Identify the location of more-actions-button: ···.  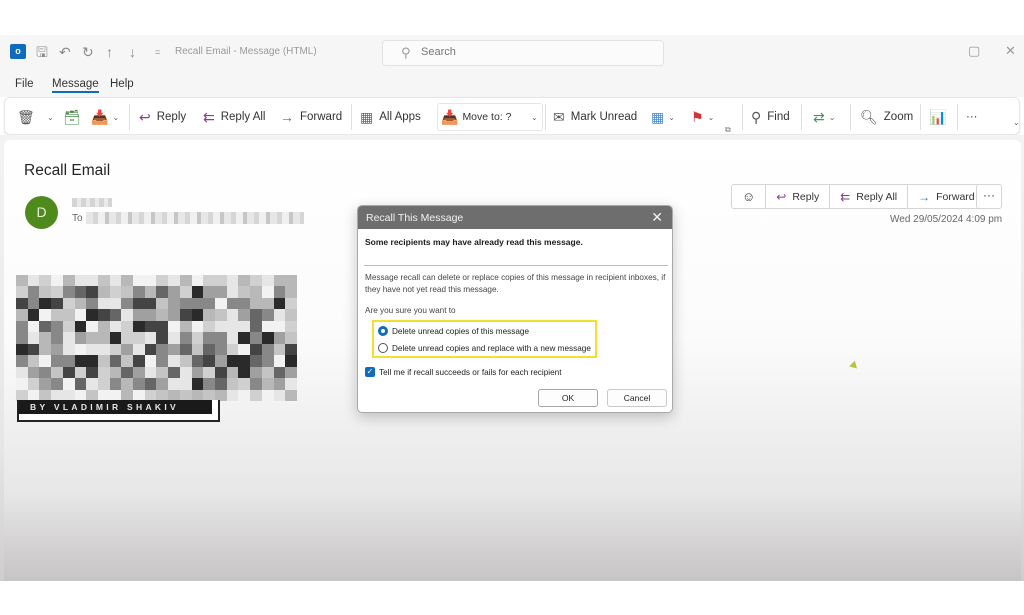
(989, 196).